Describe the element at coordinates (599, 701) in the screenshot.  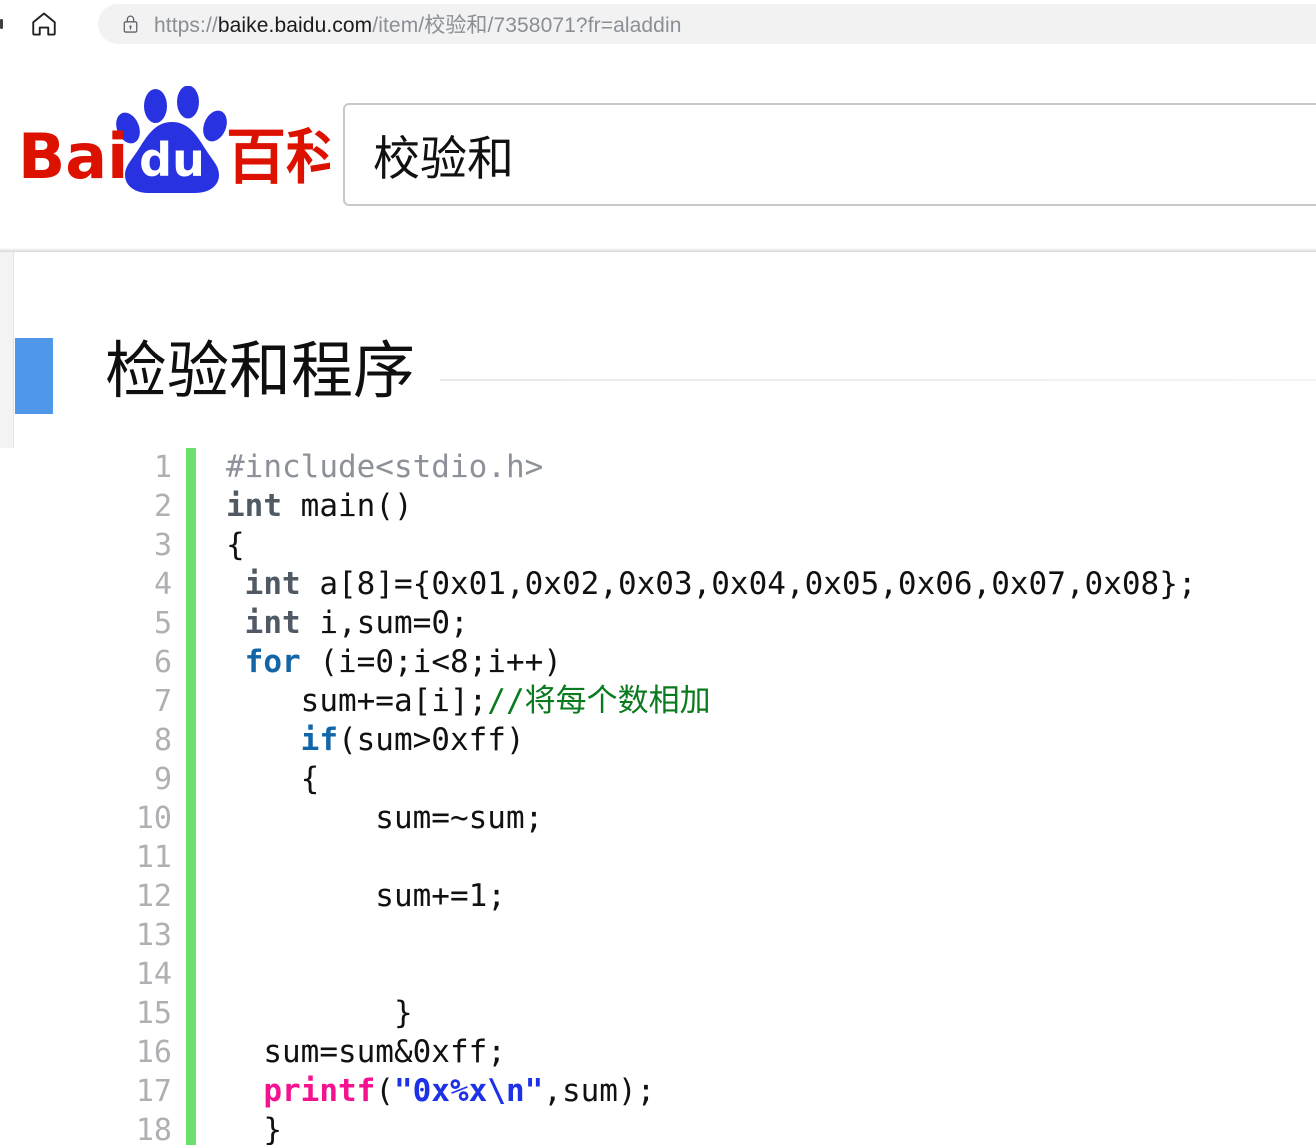
I see `code-token: //将每个数相加` at that location.